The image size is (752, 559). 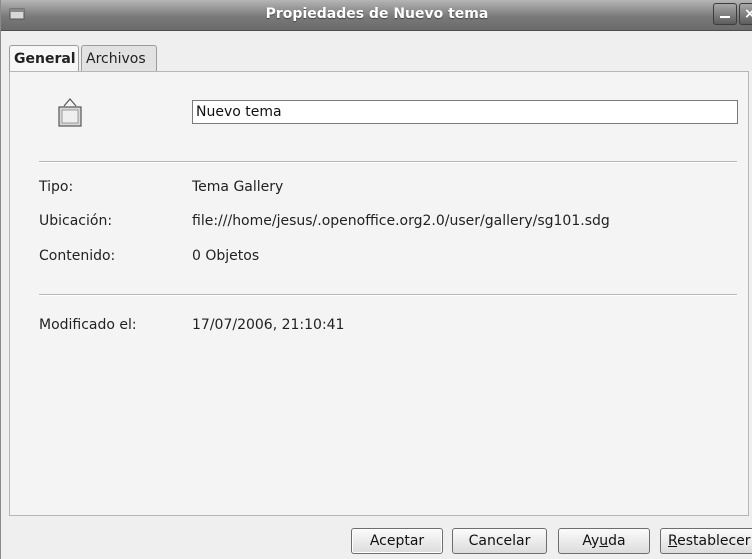 I want to click on close-icon: ×, so click(x=748, y=14).